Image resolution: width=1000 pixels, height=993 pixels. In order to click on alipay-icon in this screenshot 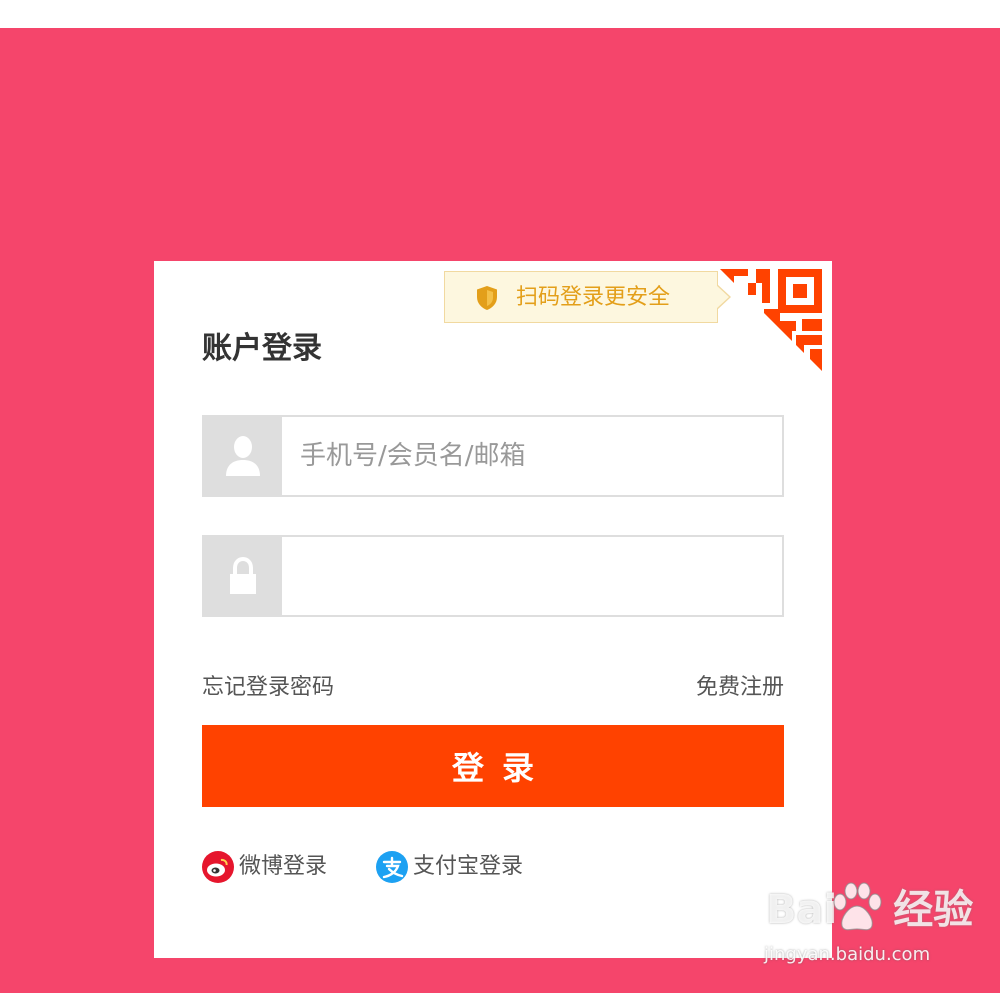, I will do `click(392, 867)`.